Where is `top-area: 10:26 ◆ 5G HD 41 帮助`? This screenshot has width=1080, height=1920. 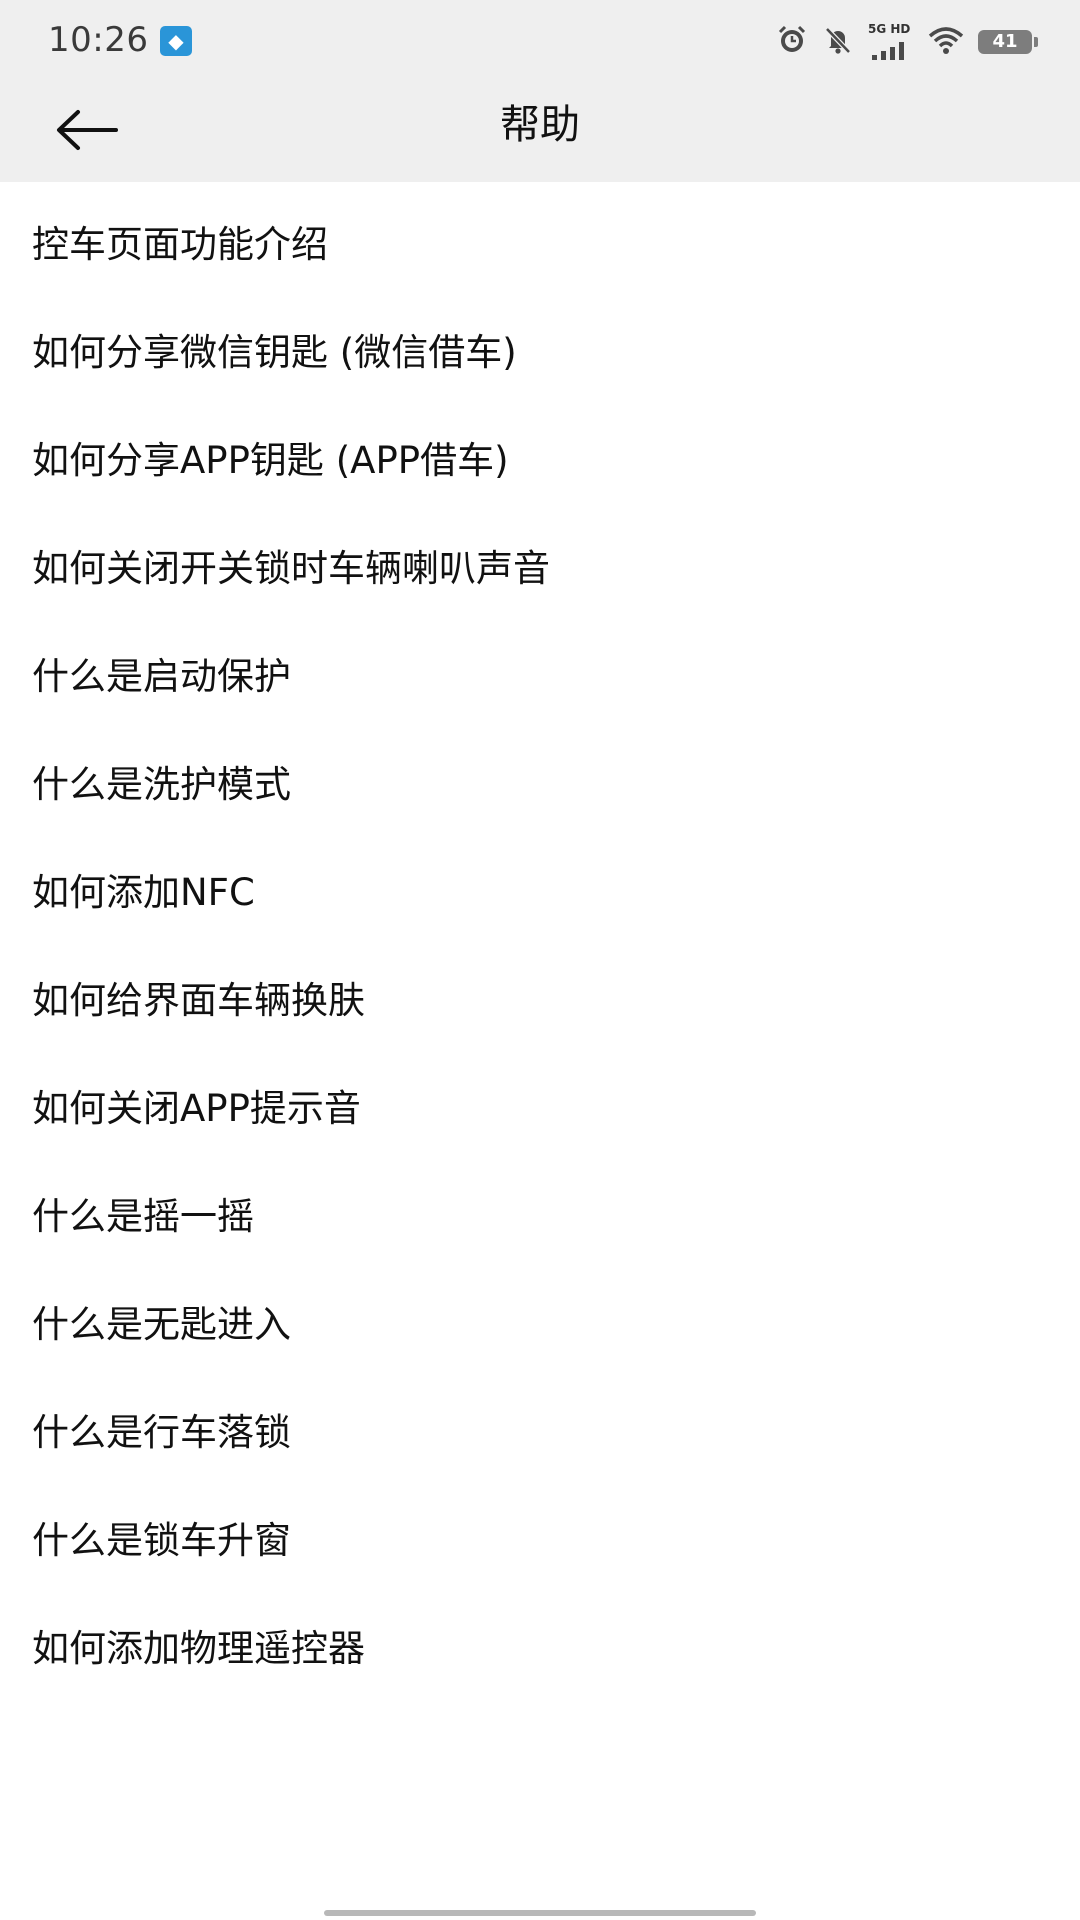 top-area: 10:26 ◆ 5G HD 41 帮助 is located at coordinates (540, 91).